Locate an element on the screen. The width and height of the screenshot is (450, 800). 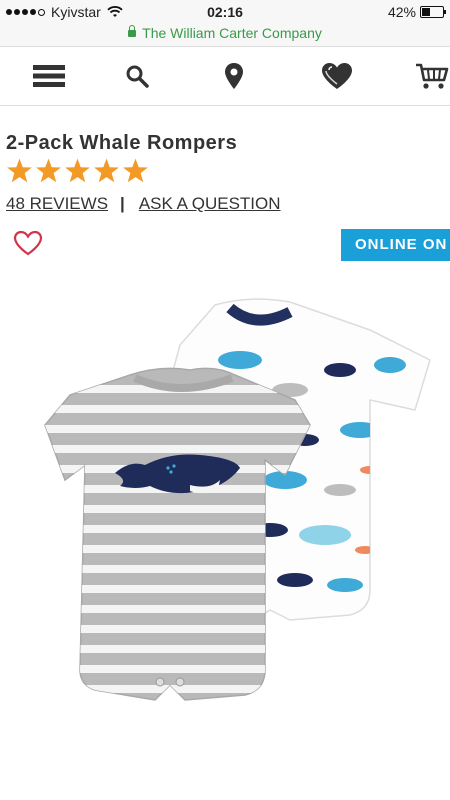
ask-question-link: ASK A QUESTION is located at coordinates (210, 204).